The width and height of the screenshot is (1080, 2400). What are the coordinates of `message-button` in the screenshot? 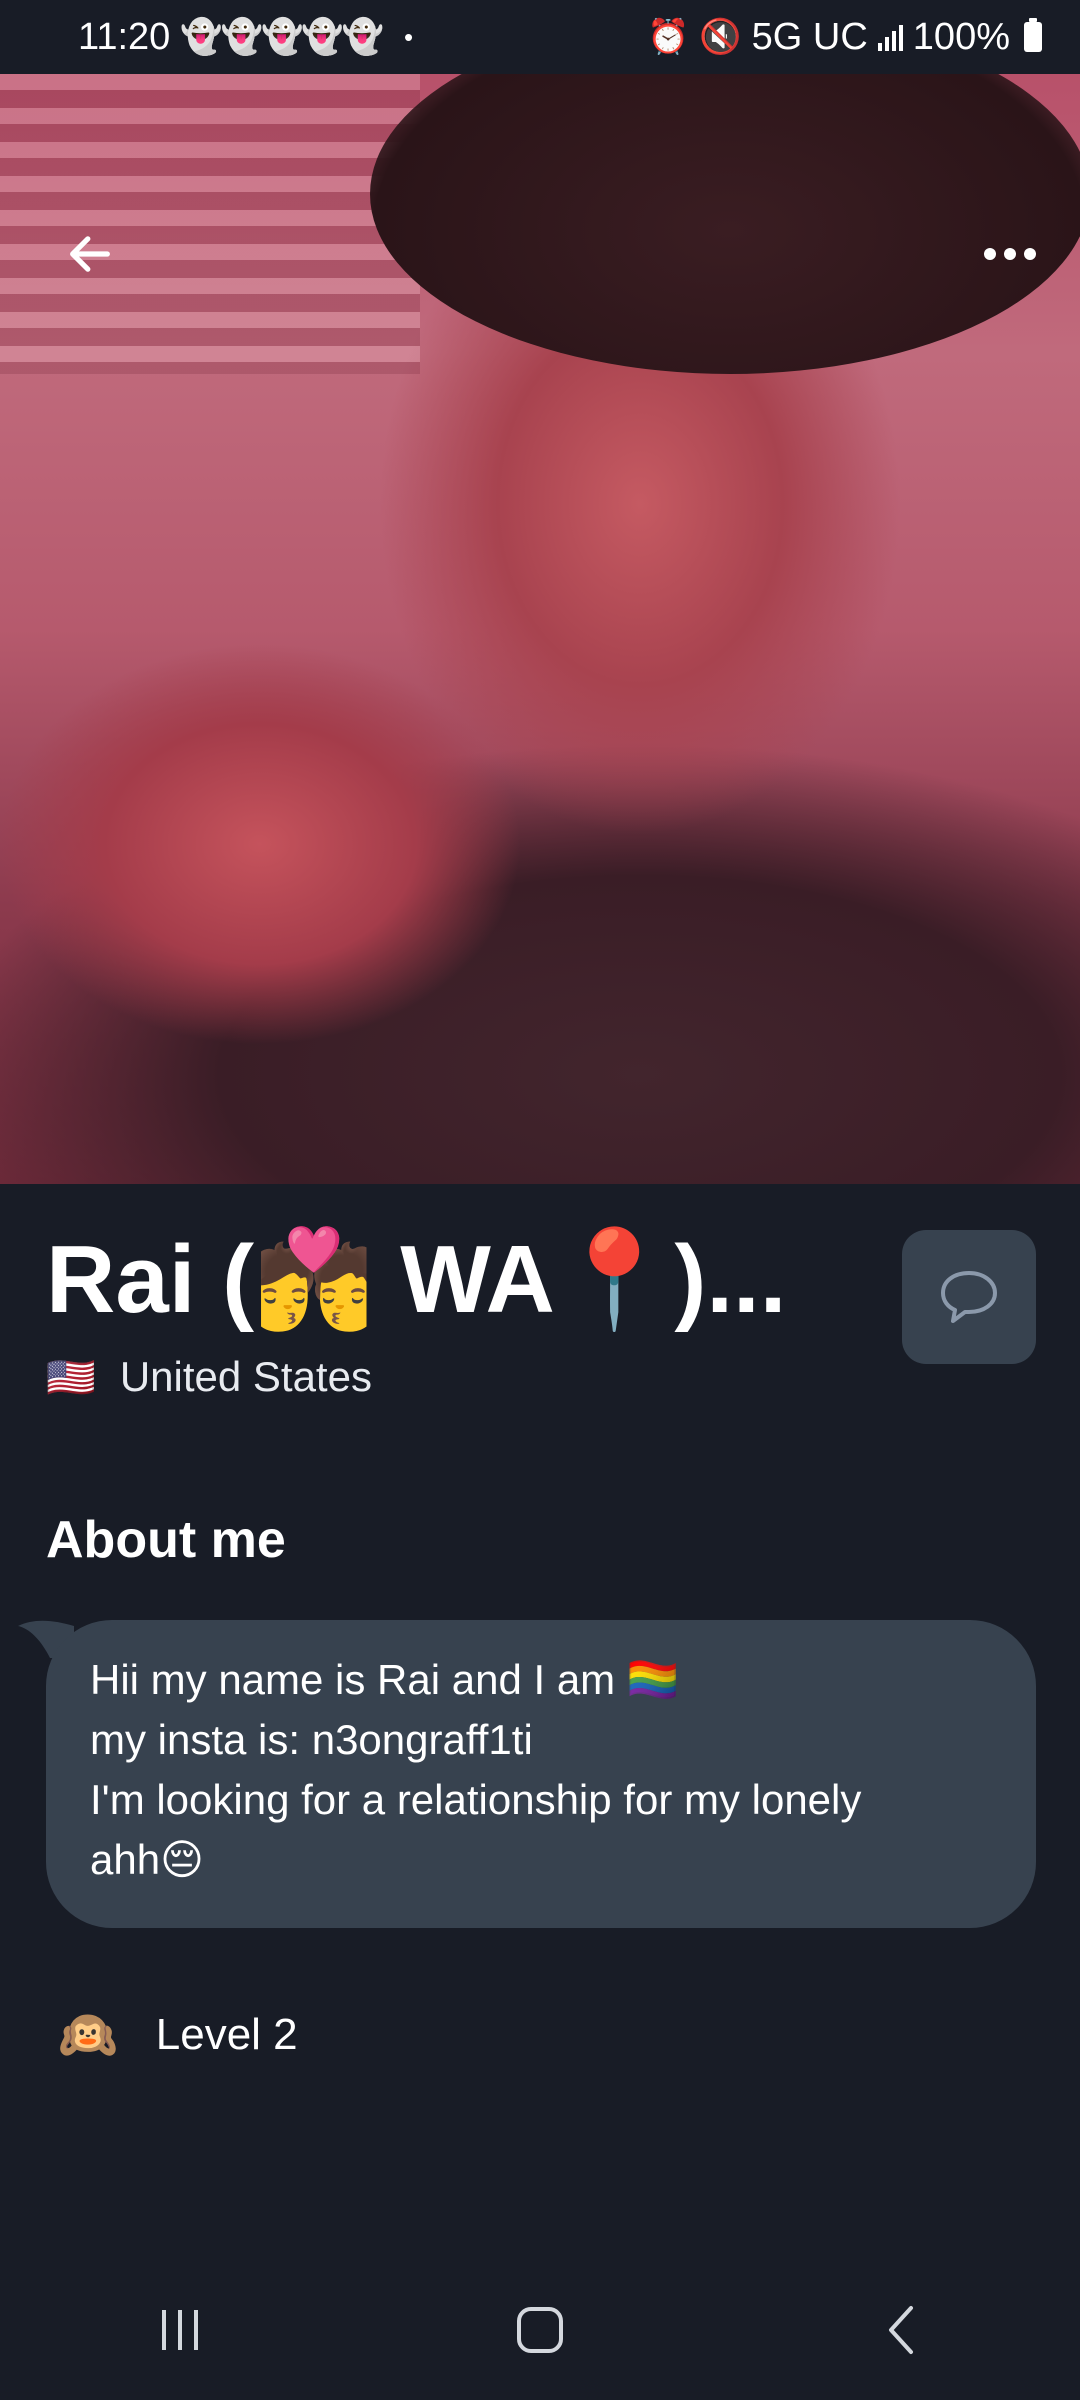 It's located at (969, 1297).